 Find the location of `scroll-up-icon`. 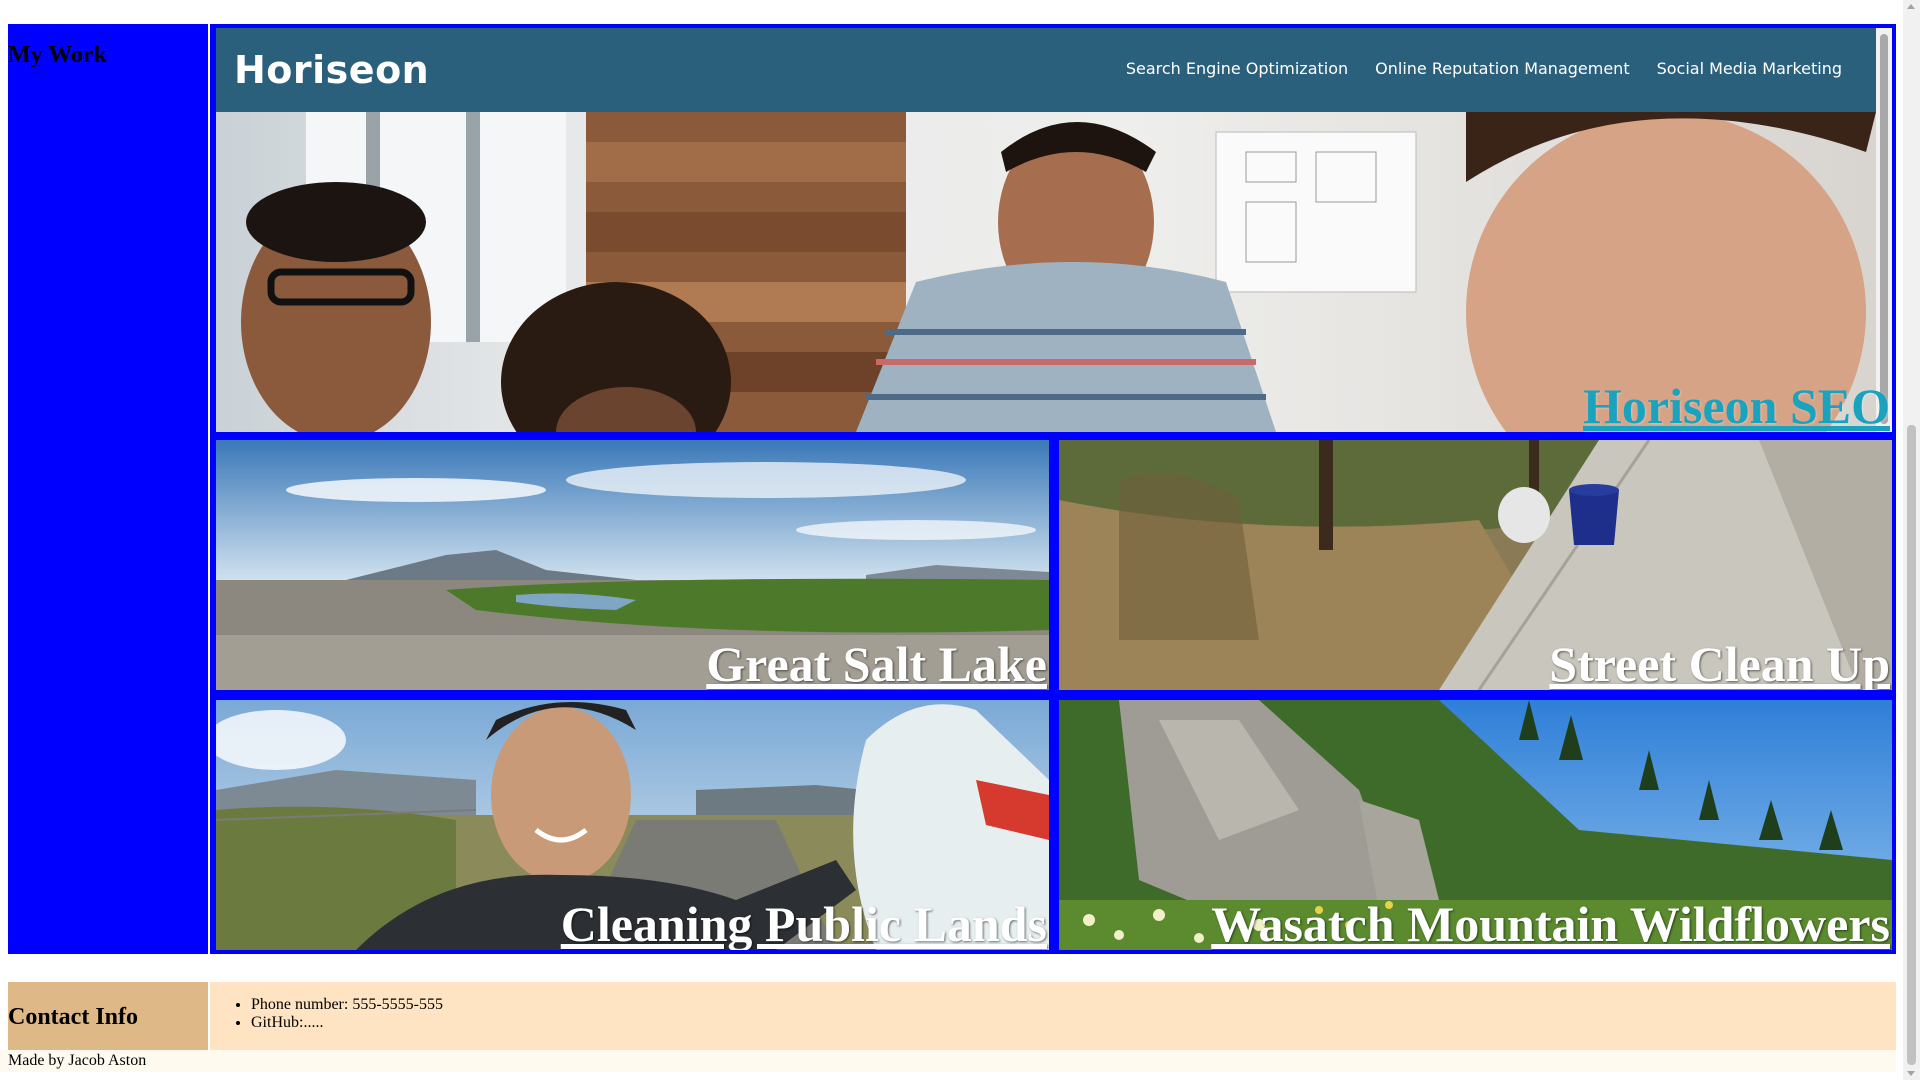

scroll-up-icon is located at coordinates (1911, 6).